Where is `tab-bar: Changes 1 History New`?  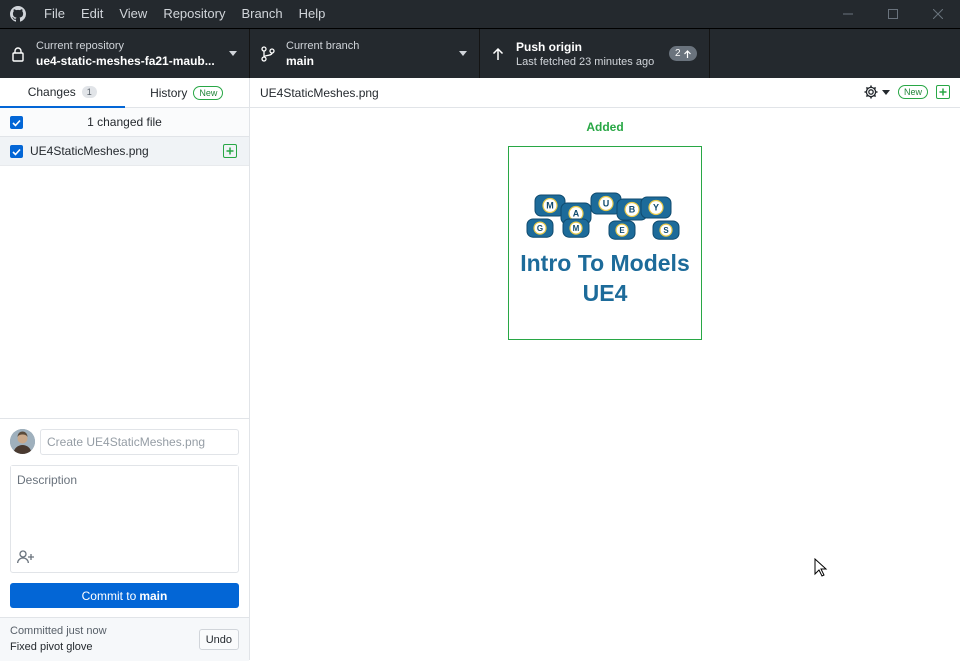
tab-bar: Changes 1 History New is located at coordinates (124, 93).